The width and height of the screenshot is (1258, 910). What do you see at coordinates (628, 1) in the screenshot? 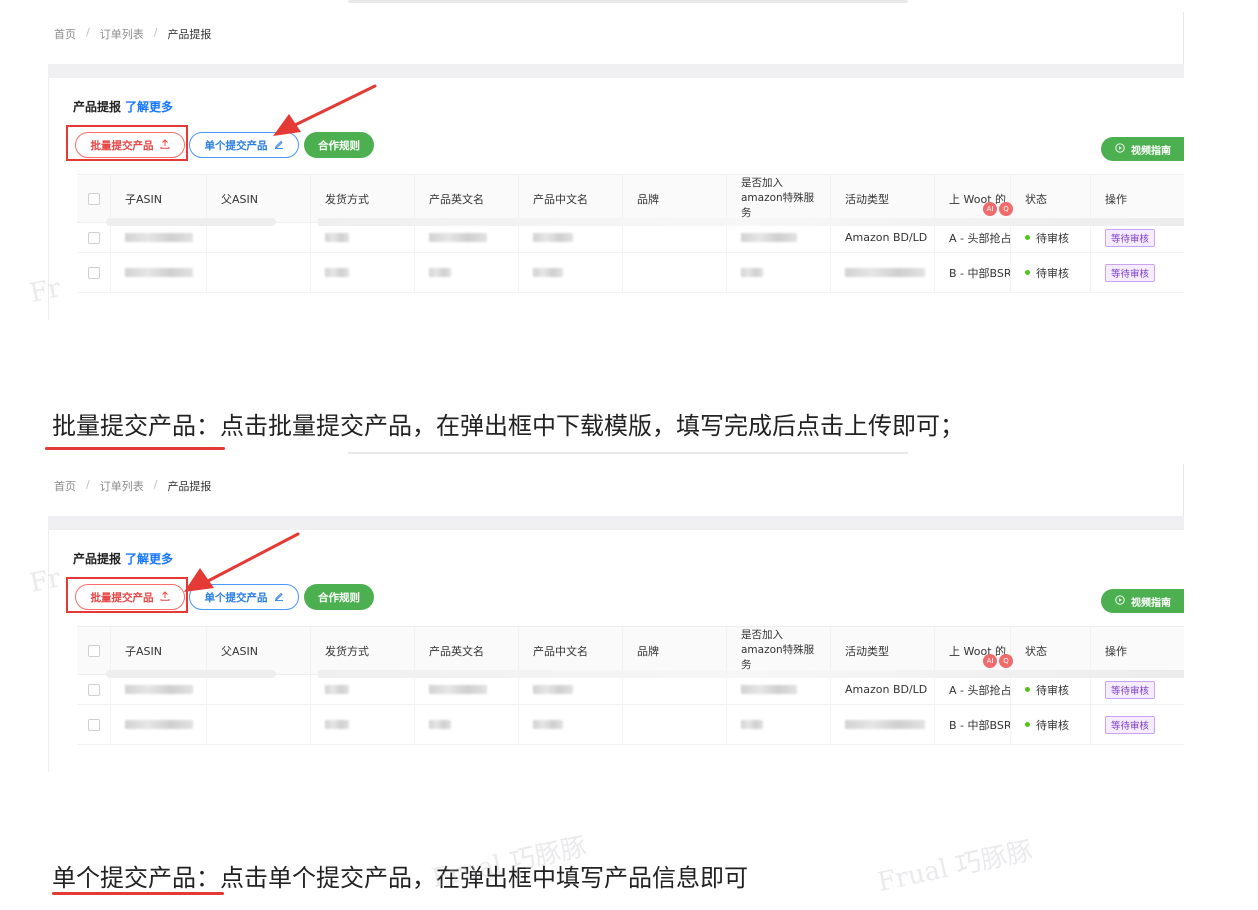
I see `top-divider` at bounding box center [628, 1].